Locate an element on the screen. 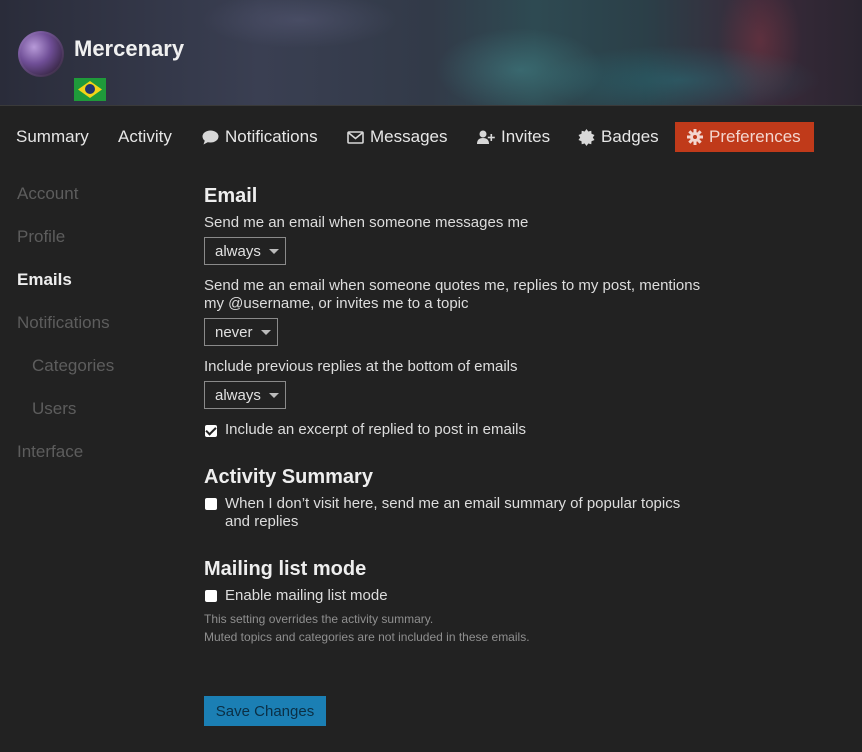  mailing-list-checkbox is located at coordinates (211, 596).